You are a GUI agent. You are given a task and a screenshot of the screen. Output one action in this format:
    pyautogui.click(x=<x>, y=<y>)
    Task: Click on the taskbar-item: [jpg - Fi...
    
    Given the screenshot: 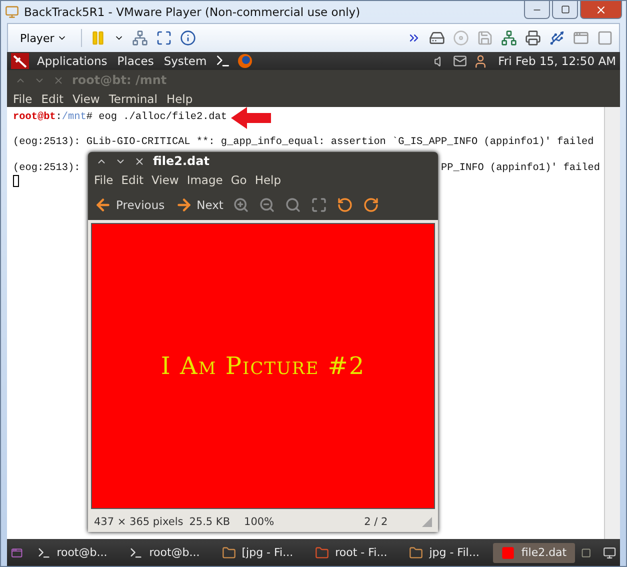 What is the action you would take?
    pyautogui.click(x=258, y=552)
    